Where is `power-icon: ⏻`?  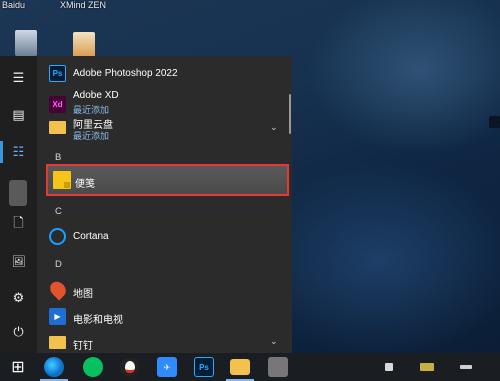
power-icon: ⏻ is located at coordinates (18, 332).